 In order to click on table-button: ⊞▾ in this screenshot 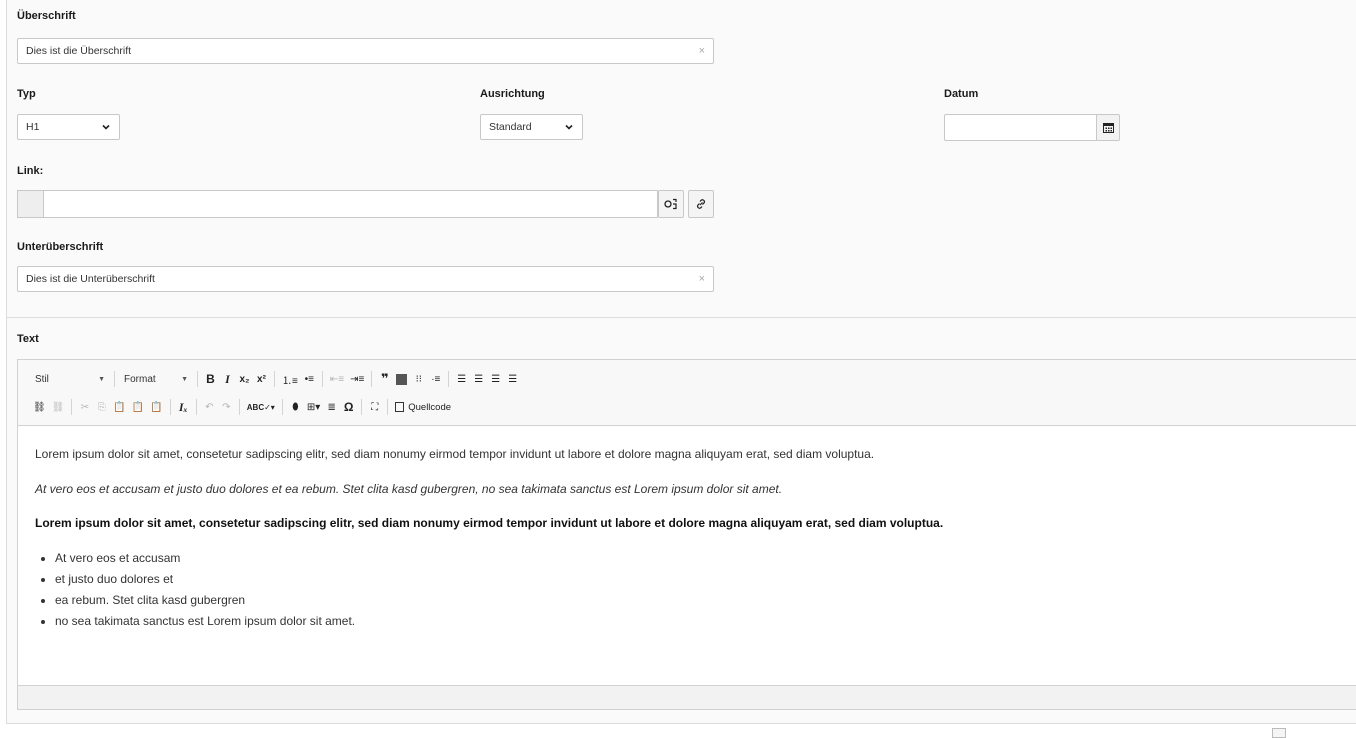, I will do `click(313, 407)`.